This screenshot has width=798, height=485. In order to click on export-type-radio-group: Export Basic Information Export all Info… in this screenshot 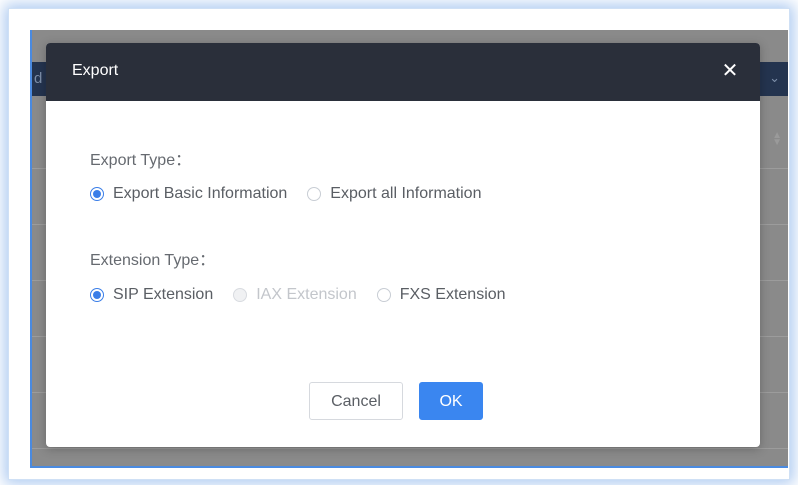, I will do `click(295, 194)`.